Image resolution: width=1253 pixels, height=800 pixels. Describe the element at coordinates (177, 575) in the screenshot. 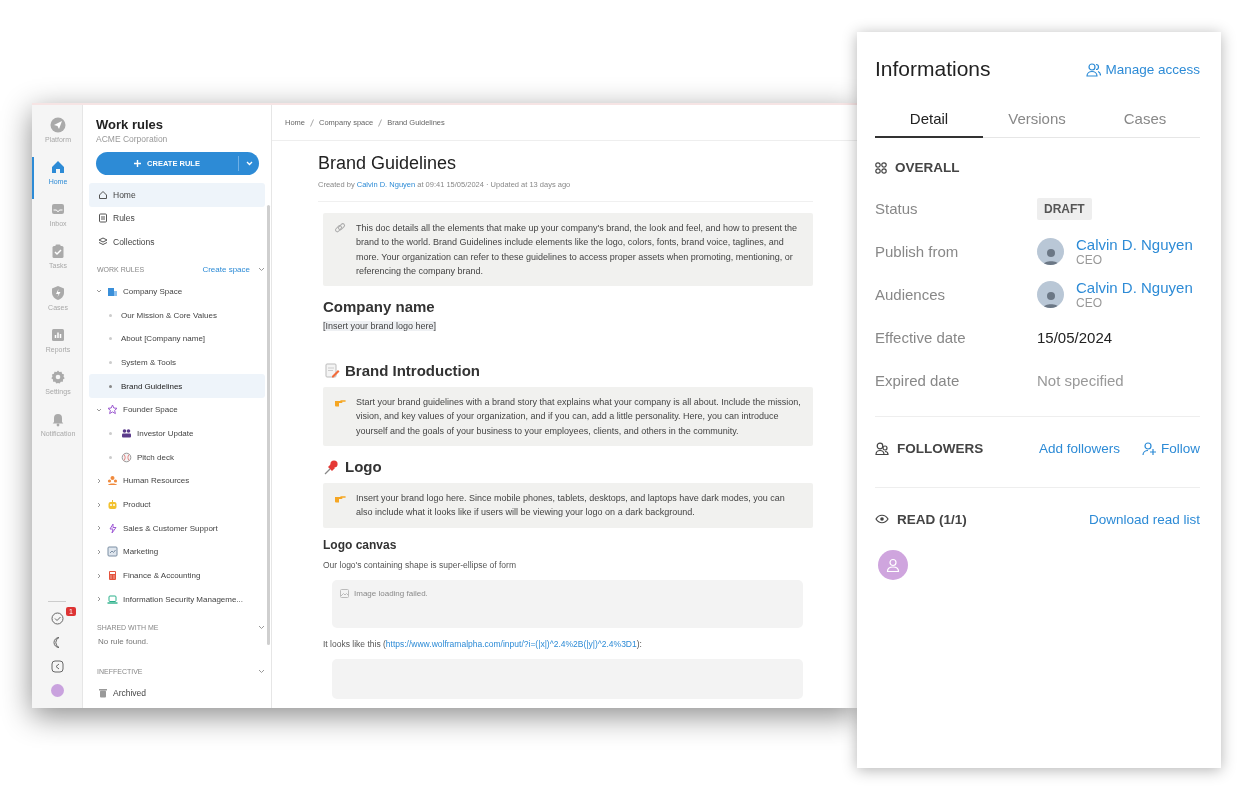

I see `tree-item: Finance & Accounting` at that location.